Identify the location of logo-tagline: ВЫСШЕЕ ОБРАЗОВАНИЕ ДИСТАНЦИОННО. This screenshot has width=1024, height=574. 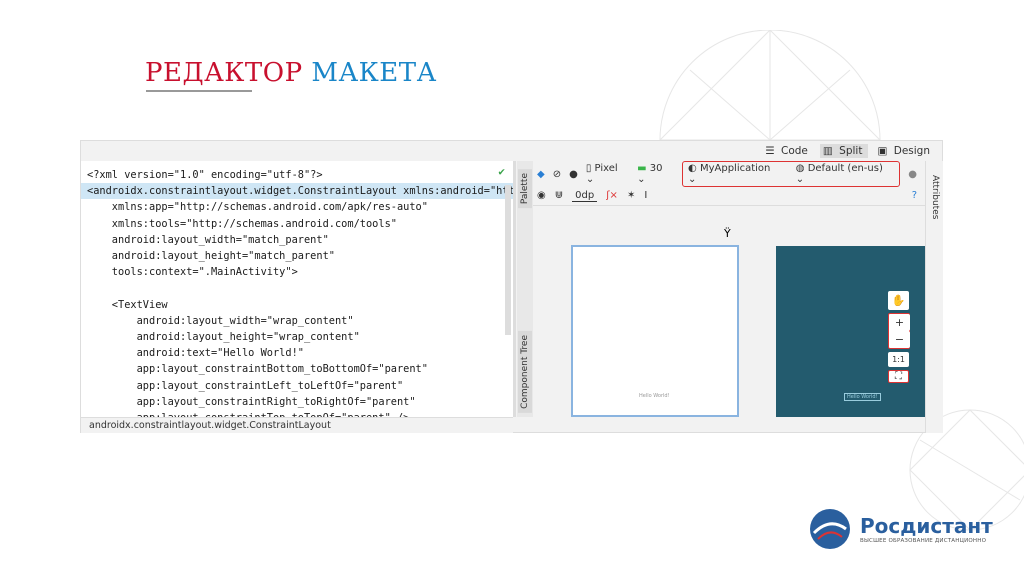
(923, 541).